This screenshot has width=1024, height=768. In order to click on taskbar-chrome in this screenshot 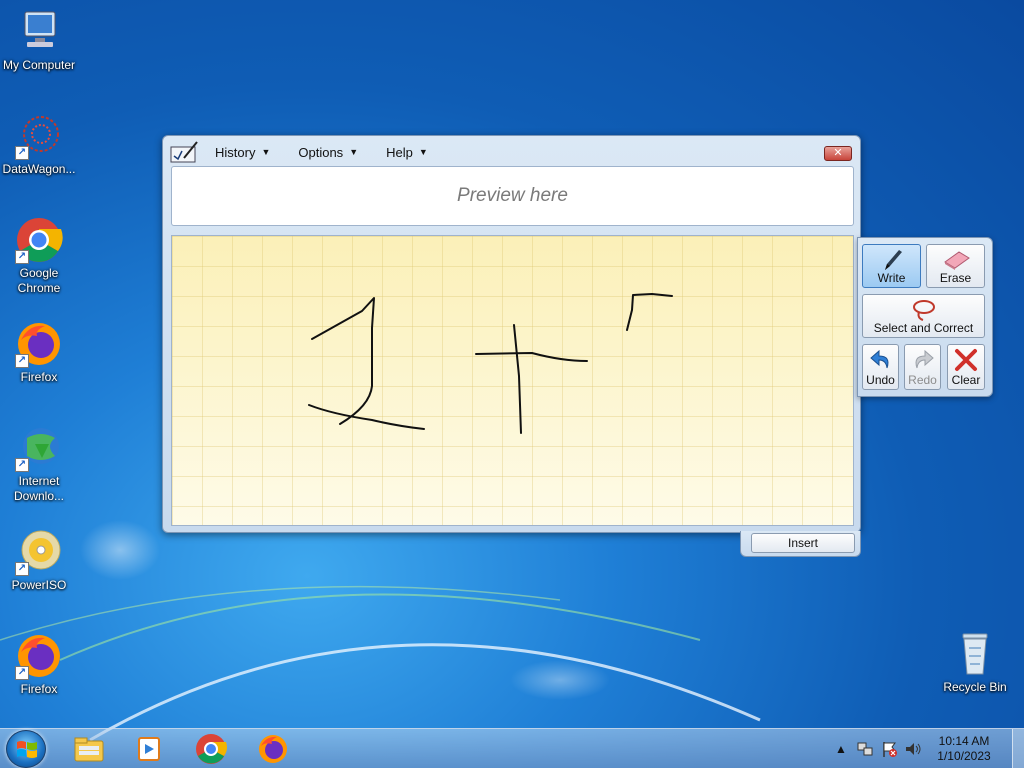, I will do `click(211, 749)`.